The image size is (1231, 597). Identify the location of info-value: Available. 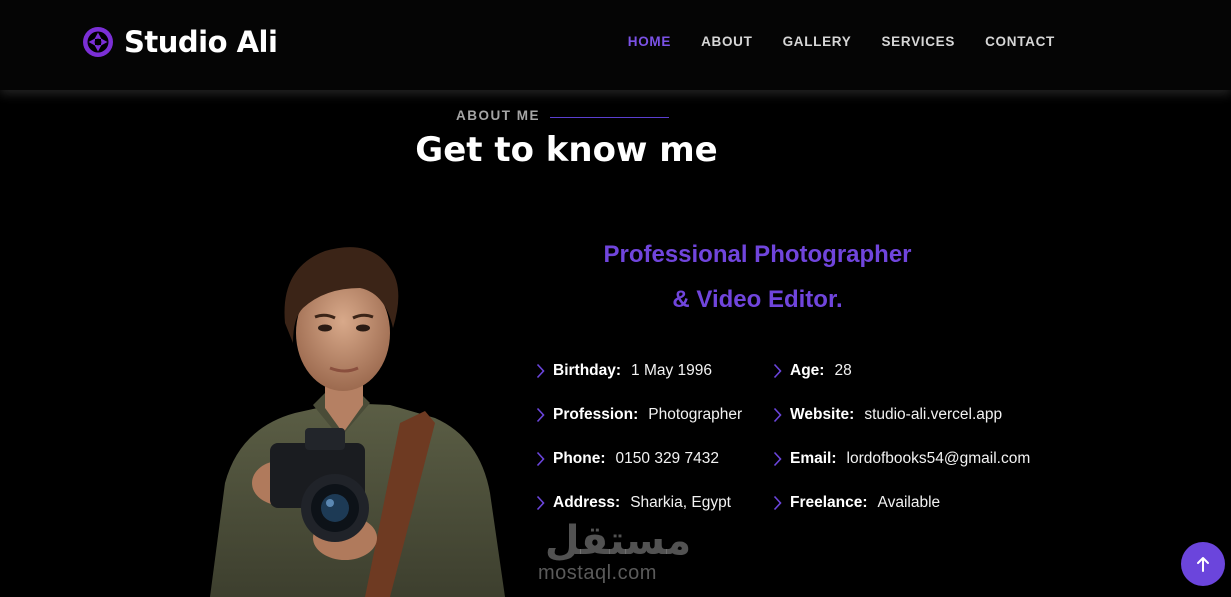
(909, 502).